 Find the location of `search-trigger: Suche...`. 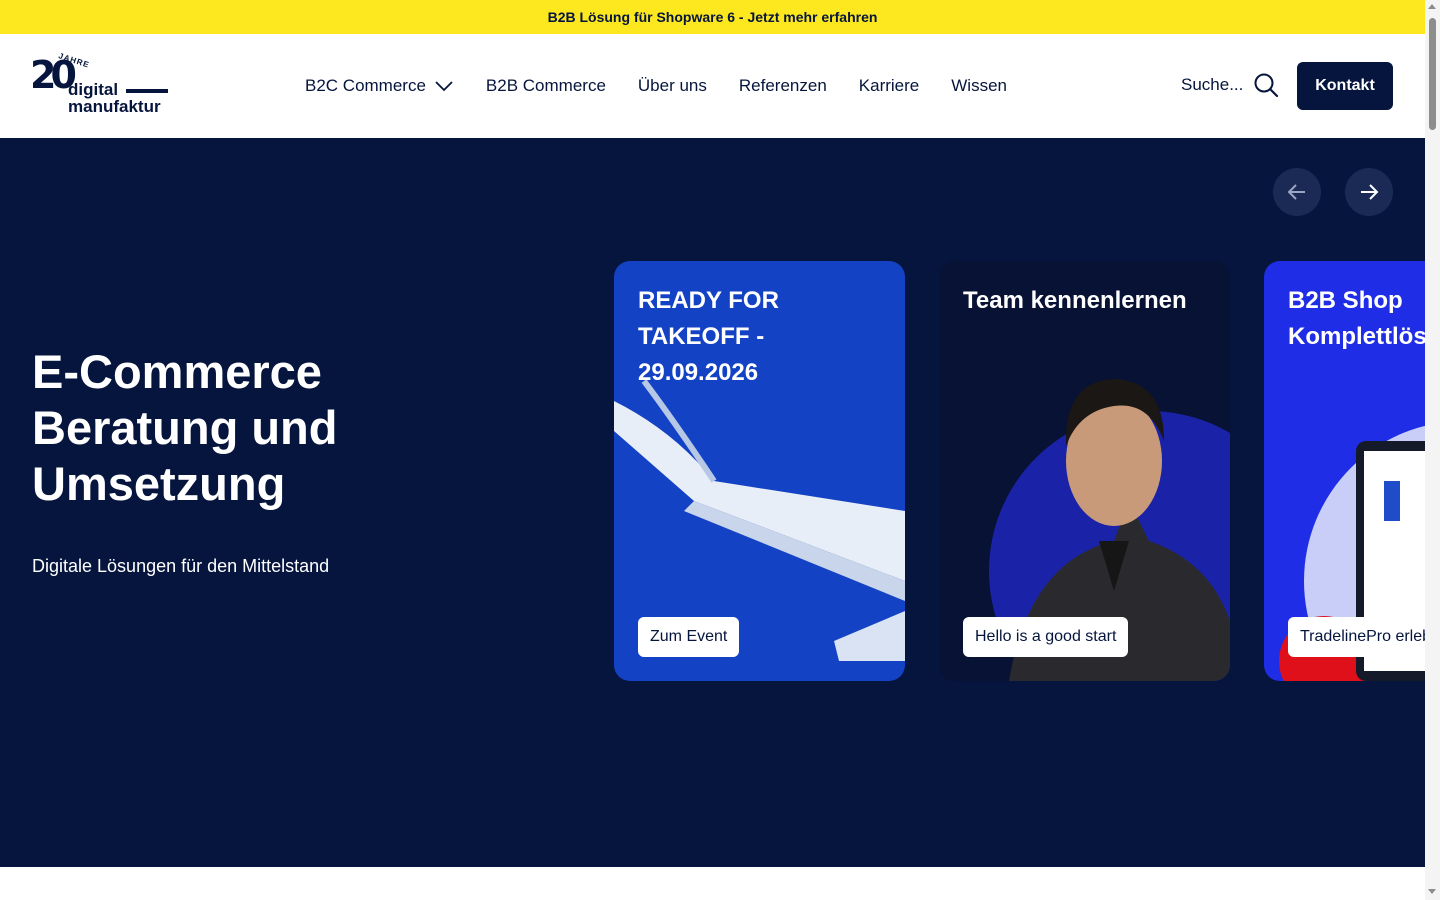

search-trigger: Suche... is located at coordinates (1230, 85).